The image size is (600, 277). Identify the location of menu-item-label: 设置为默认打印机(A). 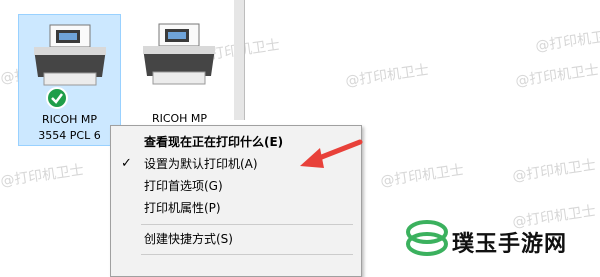
(201, 164).